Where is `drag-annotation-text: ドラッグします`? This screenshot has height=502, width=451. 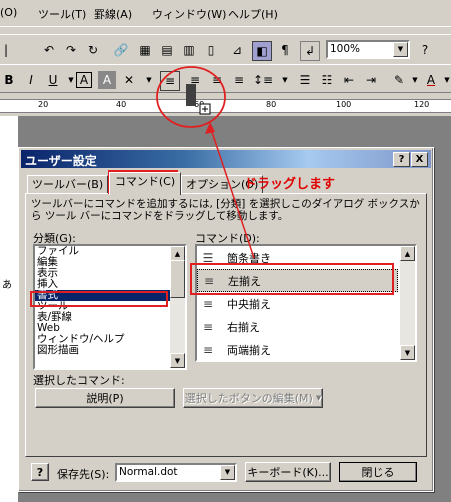 drag-annotation-text: ドラッグします is located at coordinates (290, 184).